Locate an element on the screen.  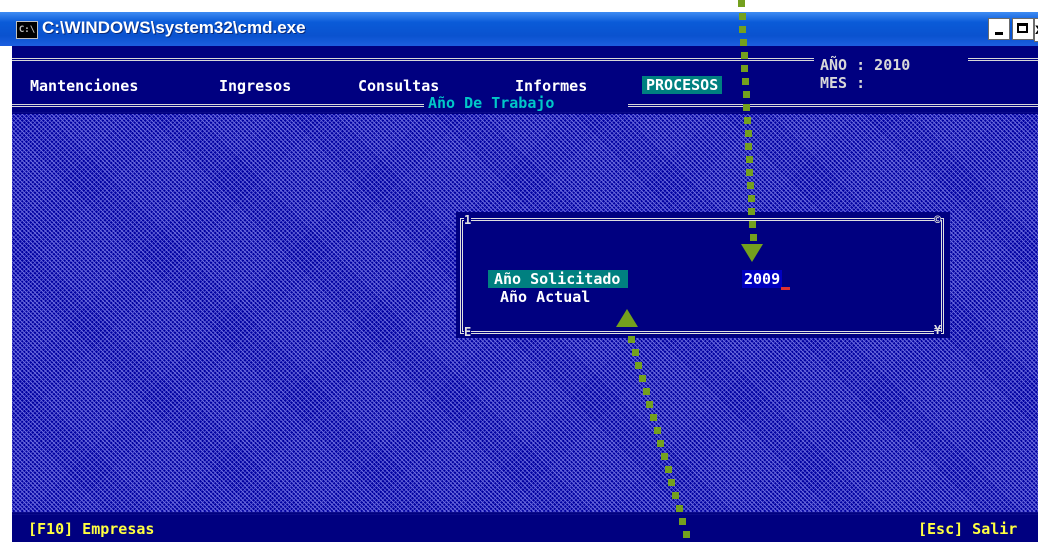
maximize-button is located at coordinates (1023, 29).